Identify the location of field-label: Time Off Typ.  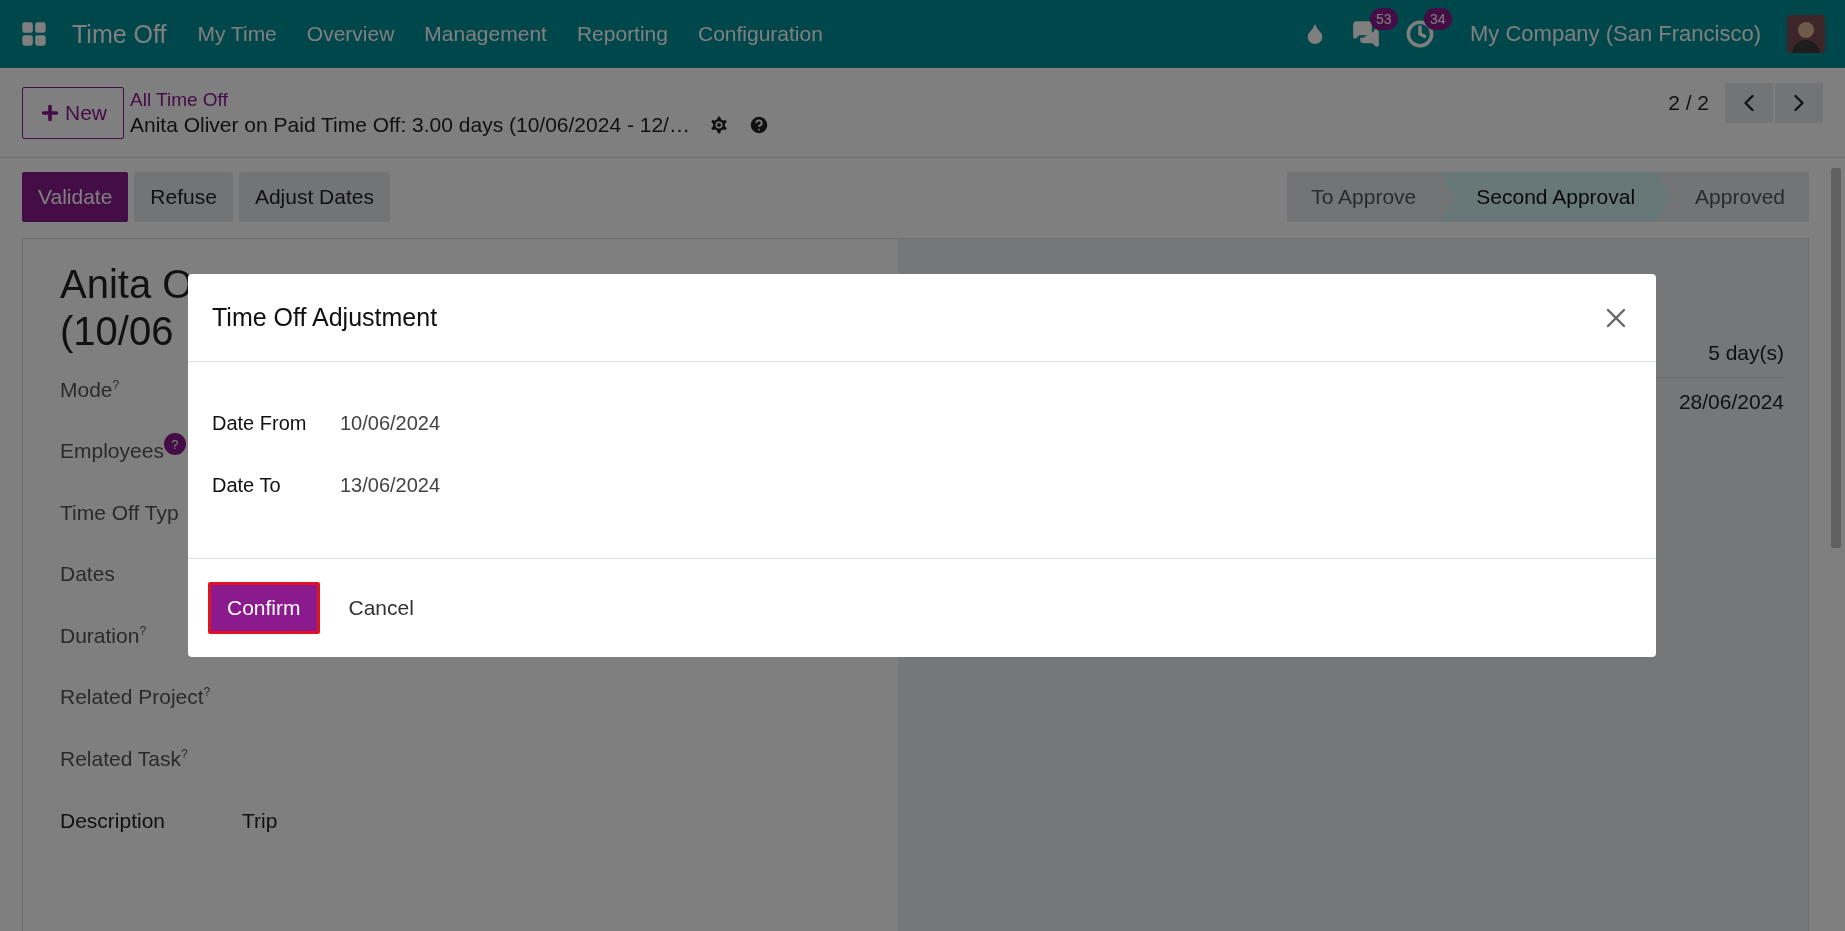
(119, 512).